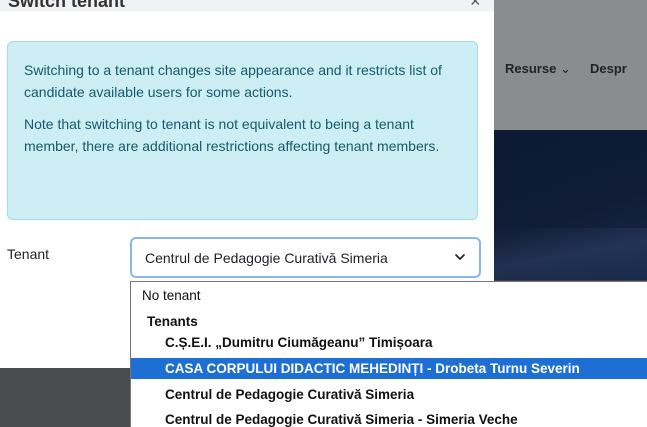 This screenshot has height=427, width=647. What do you see at coordinates (28, 254) in the screenshot?
I see `tenant-field-label: Tenant` at bounding box center [28, 254].